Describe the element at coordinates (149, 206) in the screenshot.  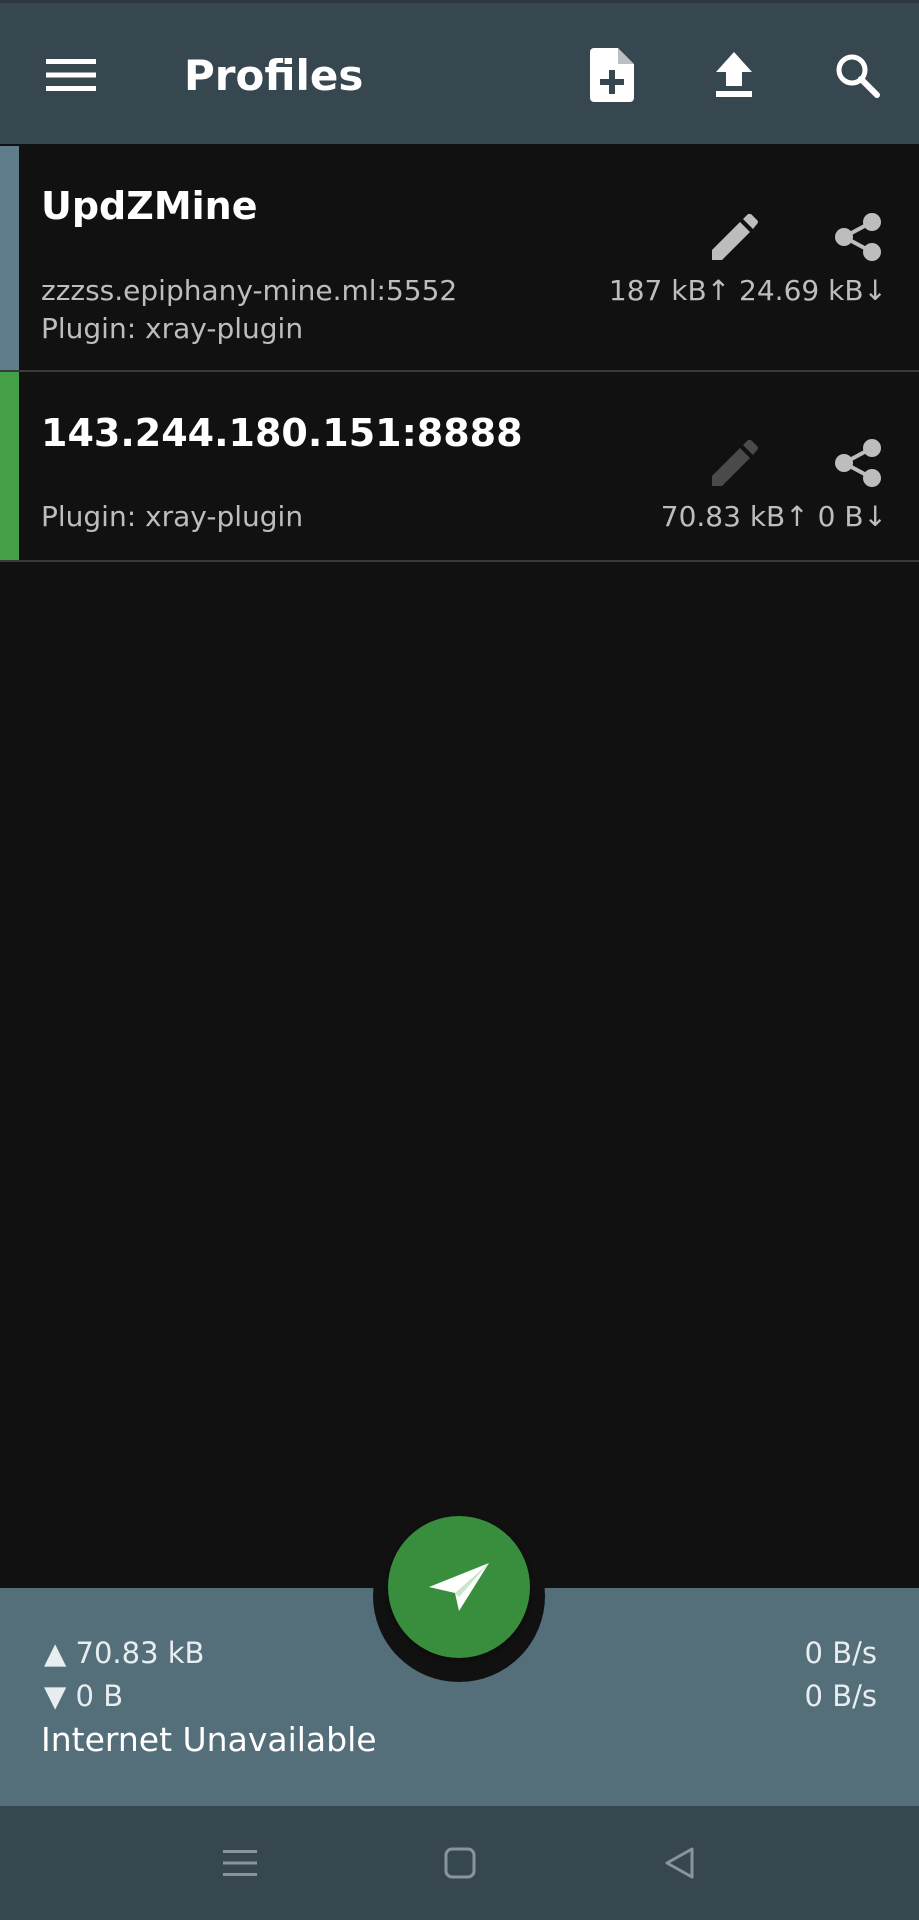
I see `profile-name: UpdZMine` at that location.